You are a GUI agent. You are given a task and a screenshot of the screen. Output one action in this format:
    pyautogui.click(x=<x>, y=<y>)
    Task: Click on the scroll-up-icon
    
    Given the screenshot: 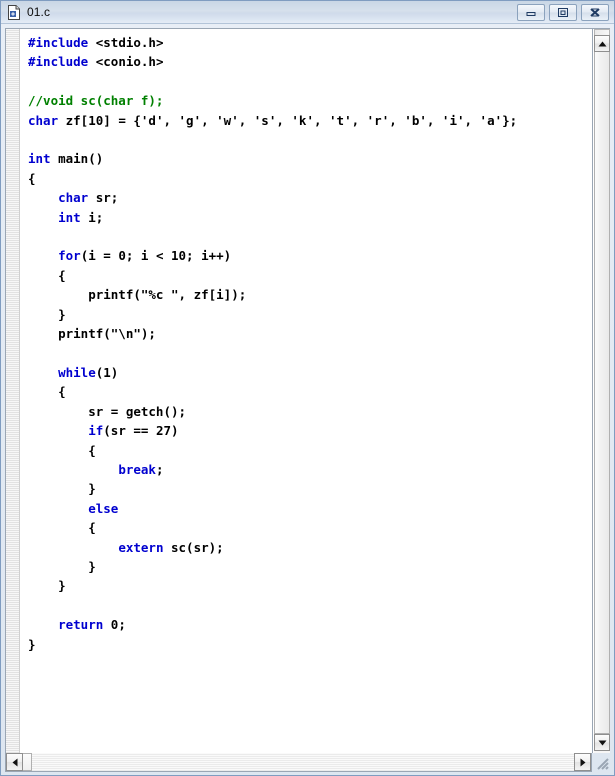 What is the action you would take?
    pyautogui.click(x=602, y=43)
    